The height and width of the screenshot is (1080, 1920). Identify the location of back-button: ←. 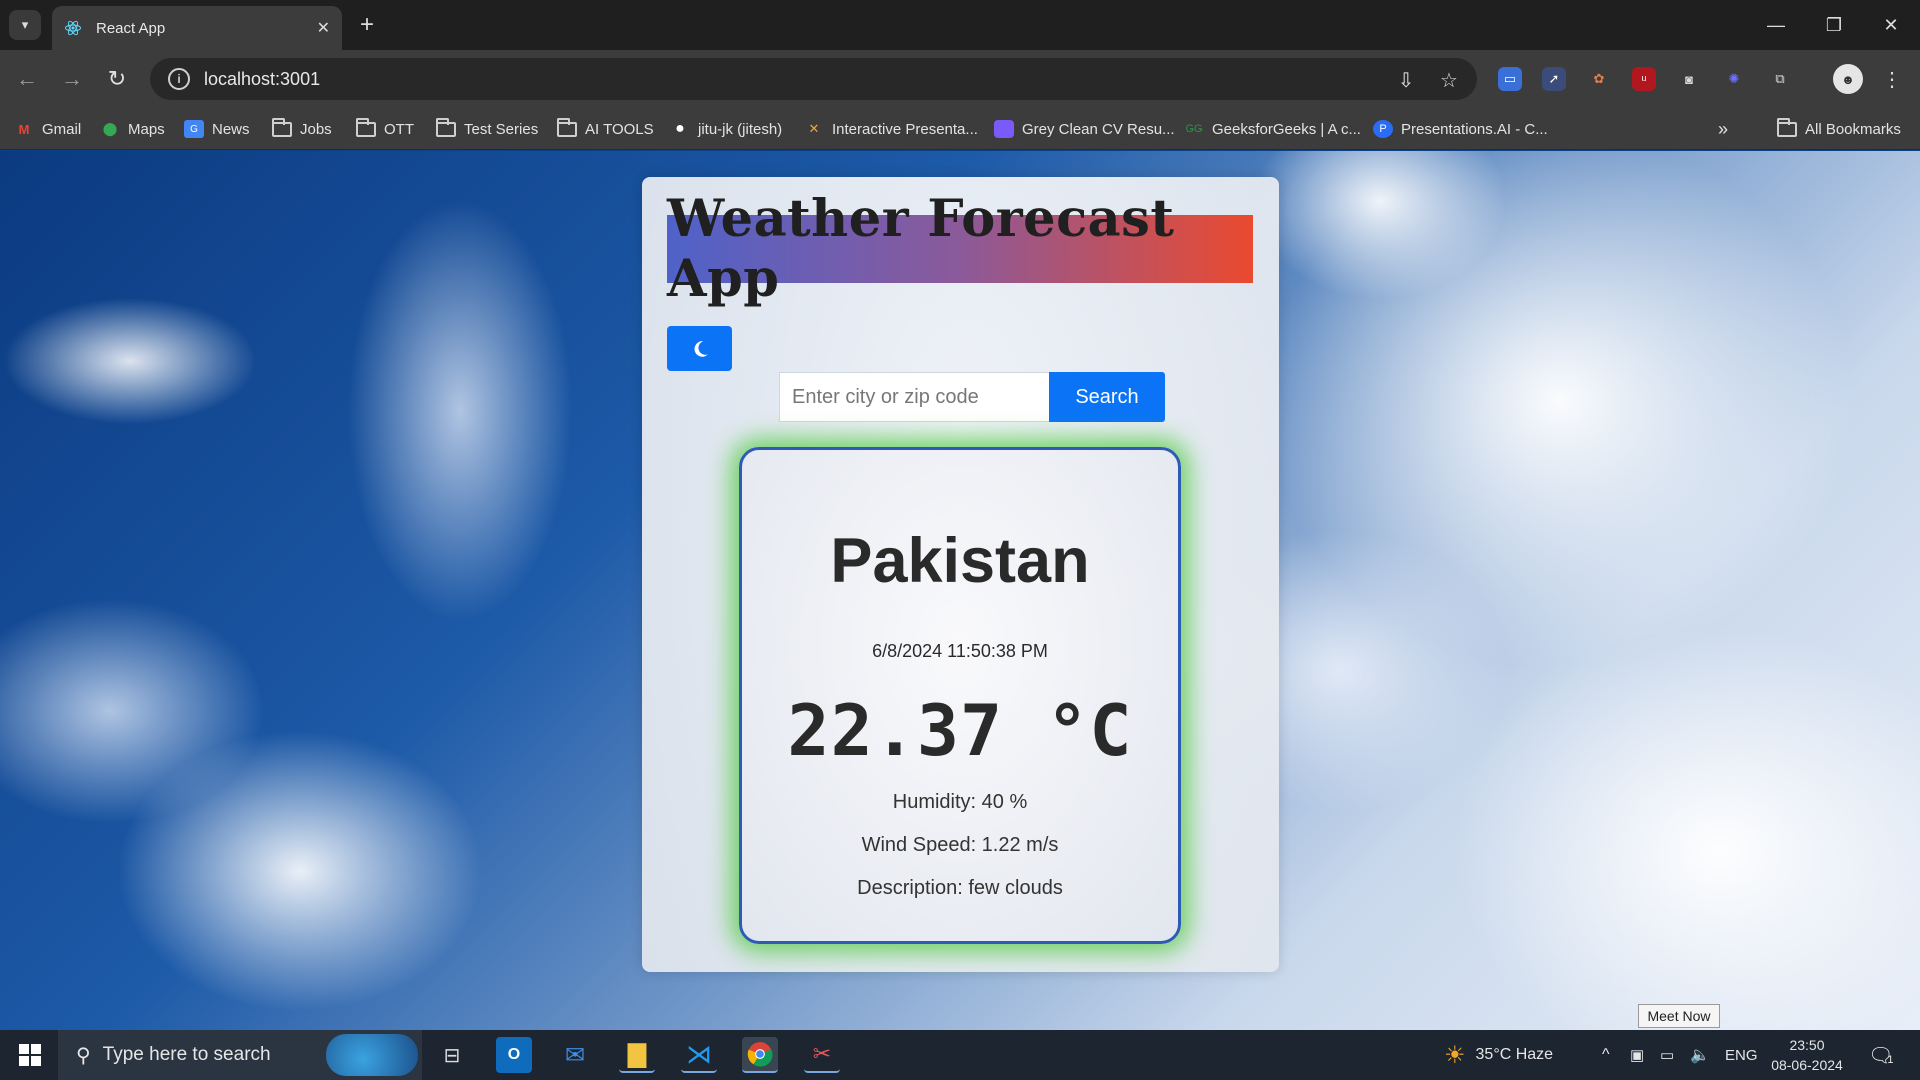
(27, 79).